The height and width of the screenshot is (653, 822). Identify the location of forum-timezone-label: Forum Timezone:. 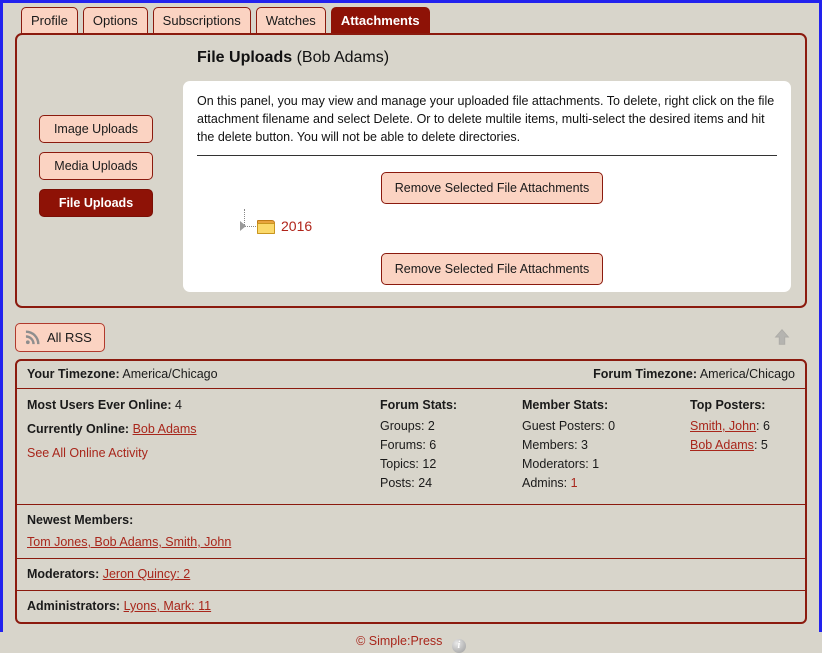
(645, 374).